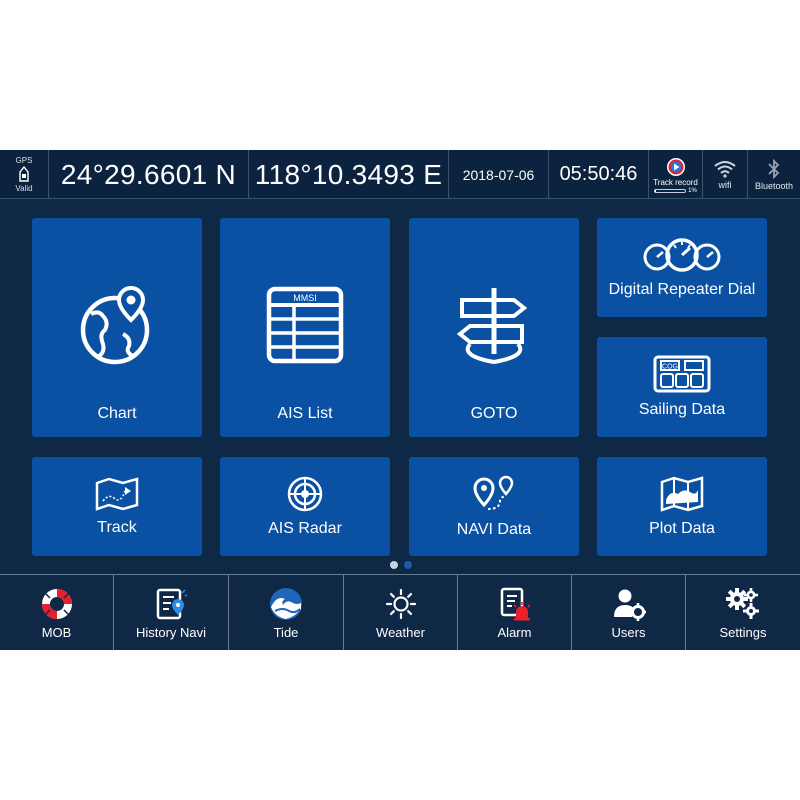  What do you see at coordinates (305, 493) in the screenshot?
I see `radar-icon` at bounding box center [305, 493].